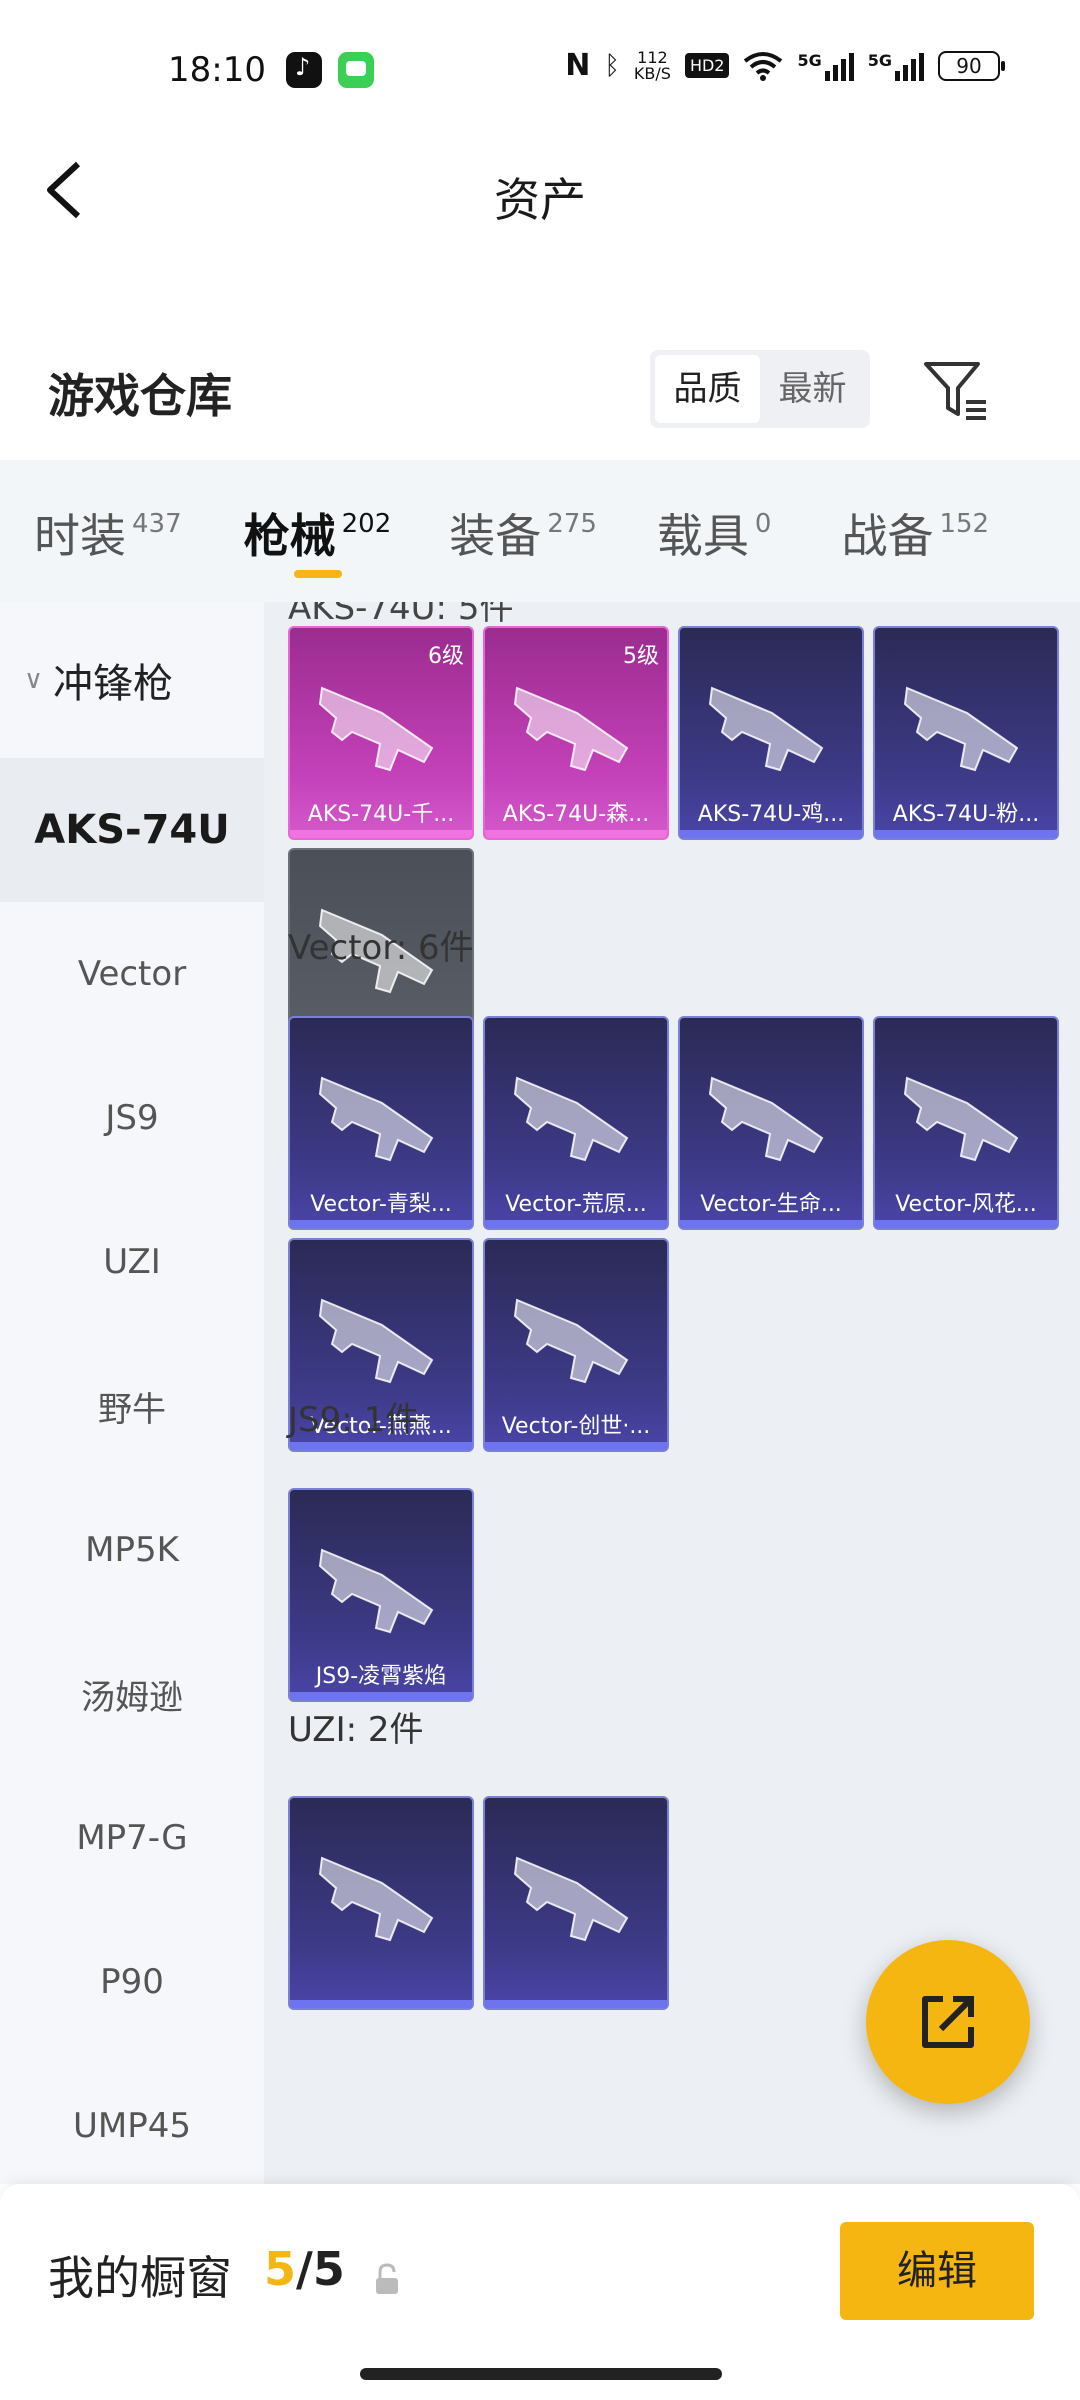 The image size is (1080, 2400). What do you see at coordinates (366, 524) in the screenshot?
I see `tab-count: 202` at bounding box center [366, 524].